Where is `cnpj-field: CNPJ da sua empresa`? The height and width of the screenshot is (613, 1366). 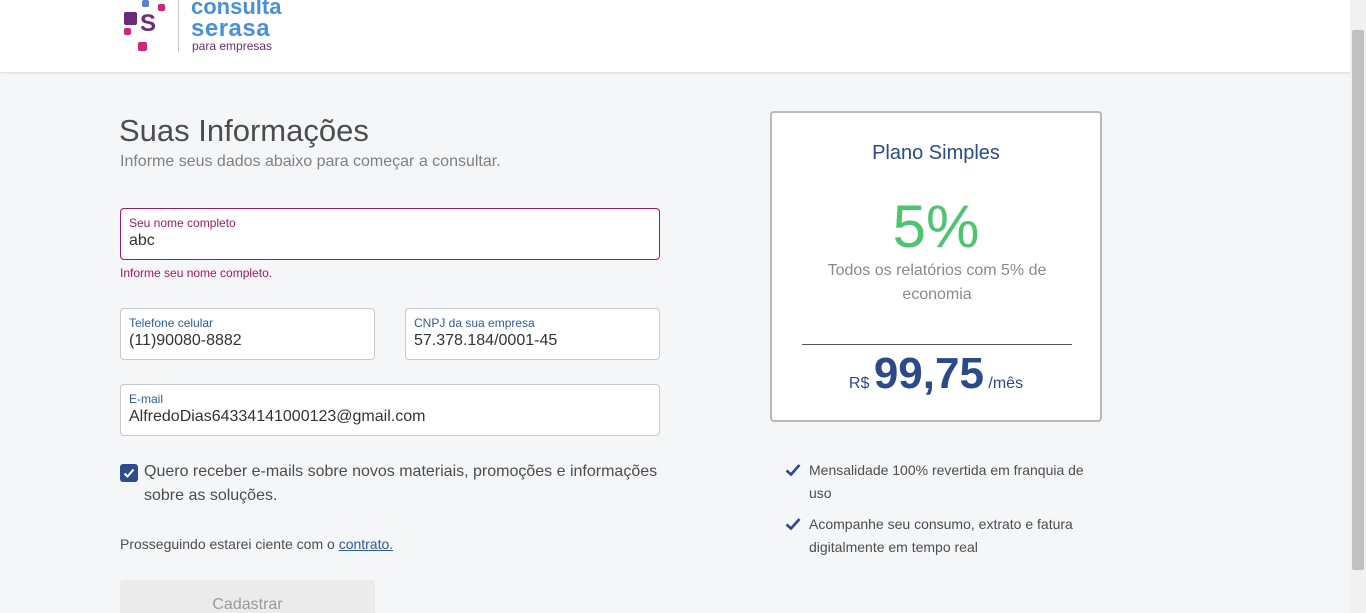
cnpj-field: CNPJ da sua empresa is located at coordinates (532, 334).